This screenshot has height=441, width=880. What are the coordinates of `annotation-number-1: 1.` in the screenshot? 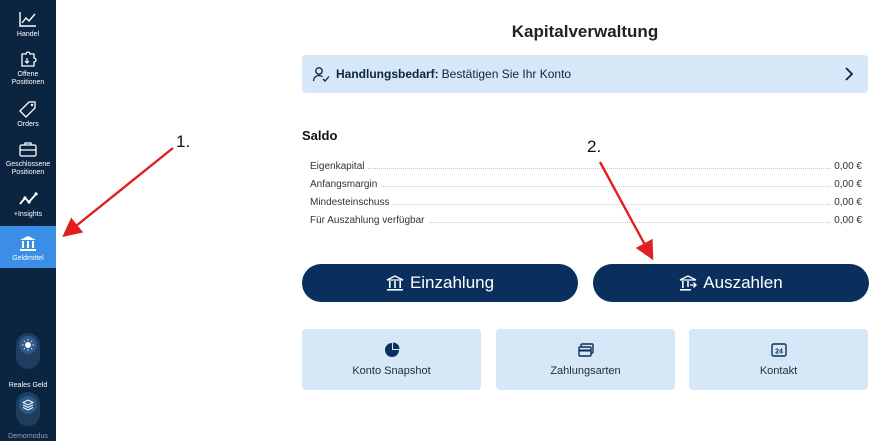 It's located at (183, 141).